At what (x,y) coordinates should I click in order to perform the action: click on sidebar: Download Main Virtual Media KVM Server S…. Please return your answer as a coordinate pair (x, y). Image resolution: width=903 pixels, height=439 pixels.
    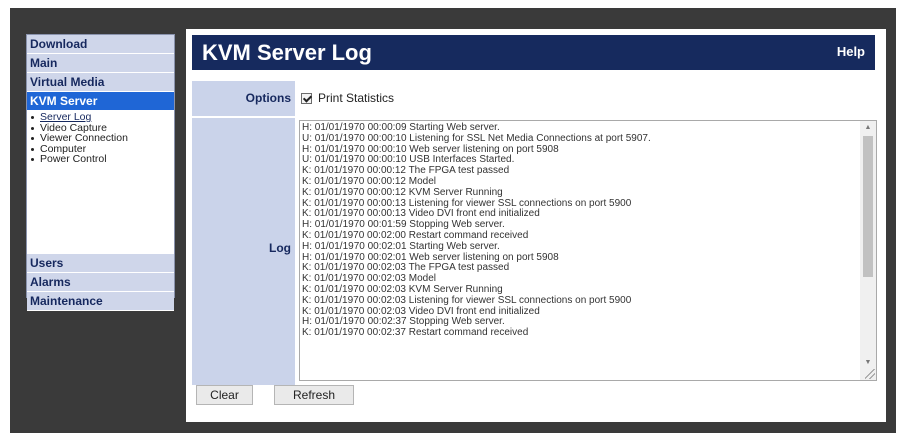
    Looking at the image, I should click on (100, 172).